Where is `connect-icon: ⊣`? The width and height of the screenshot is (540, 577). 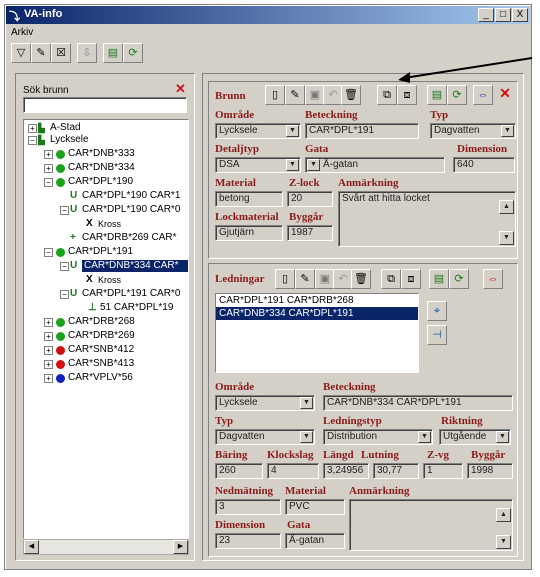
connect-icon: ⊣ is located at coordinates (437, 335).